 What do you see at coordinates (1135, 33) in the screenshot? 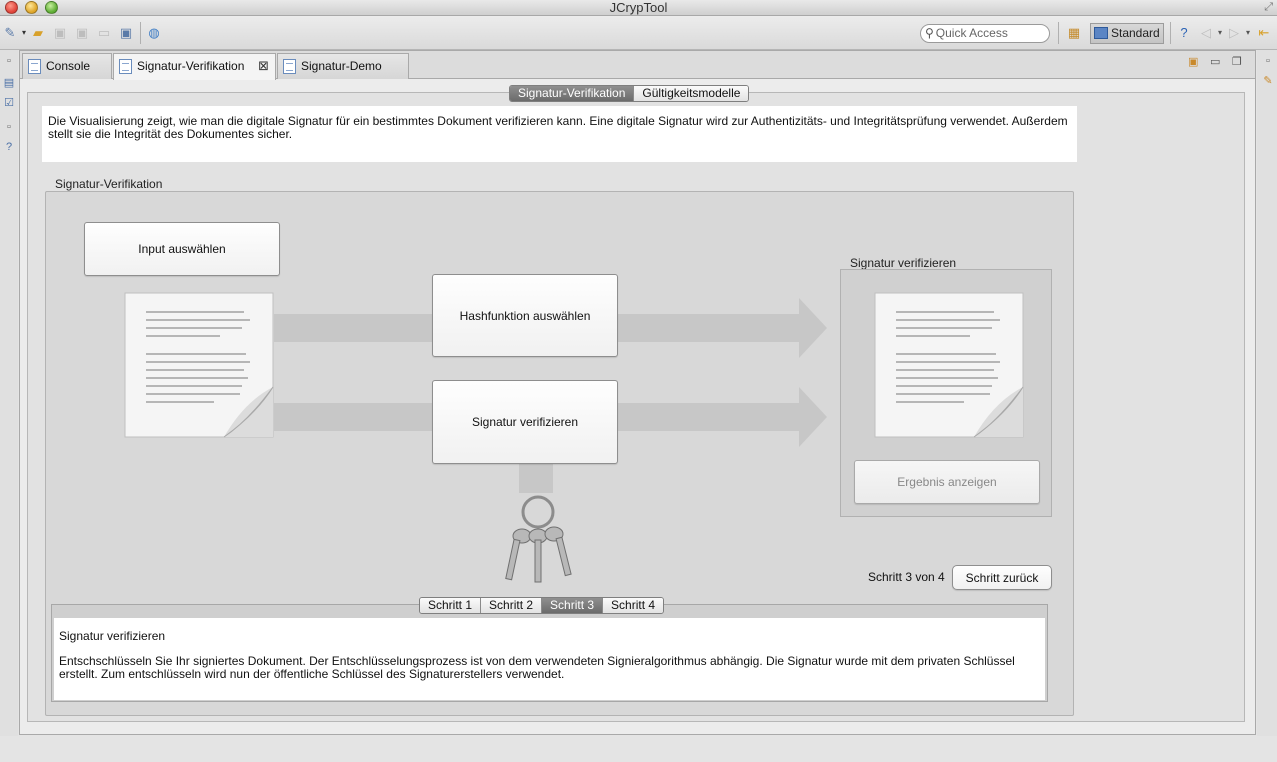
I see `perspective-label: Standard` at bounding box center [1135, 33].